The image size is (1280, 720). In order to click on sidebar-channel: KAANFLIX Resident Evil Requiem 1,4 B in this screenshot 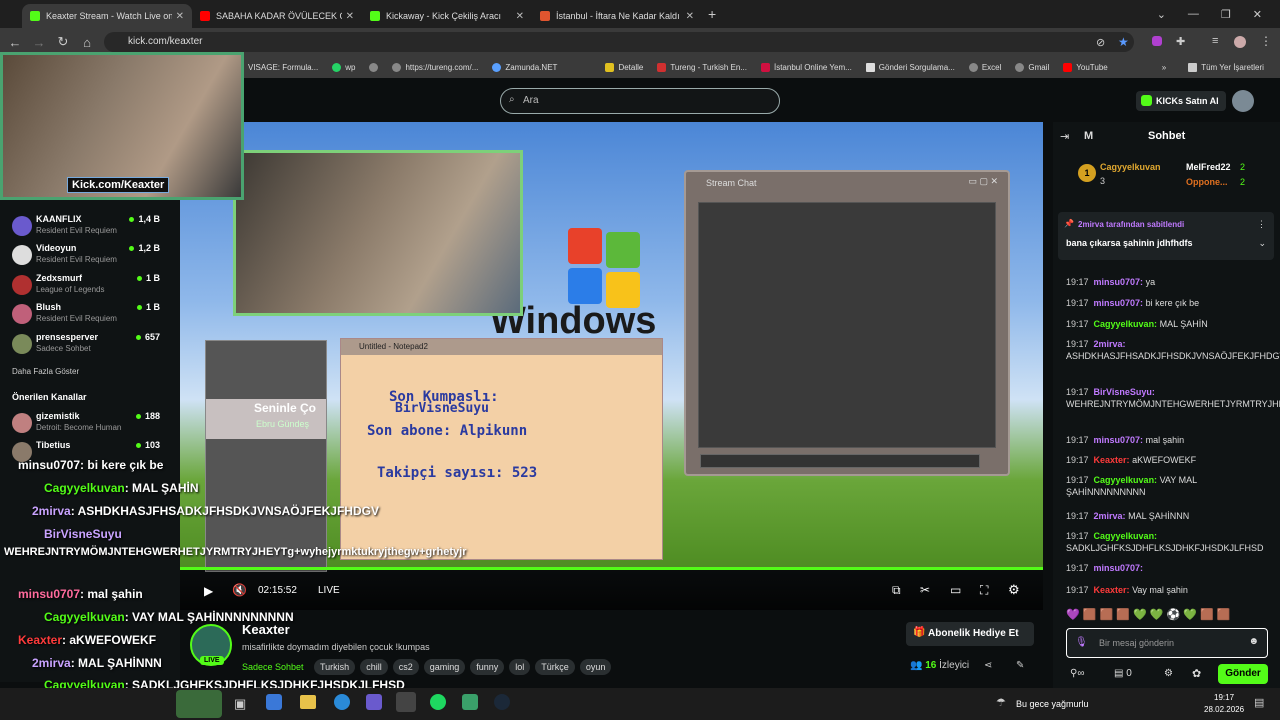, I will do `click(90, 227)`.